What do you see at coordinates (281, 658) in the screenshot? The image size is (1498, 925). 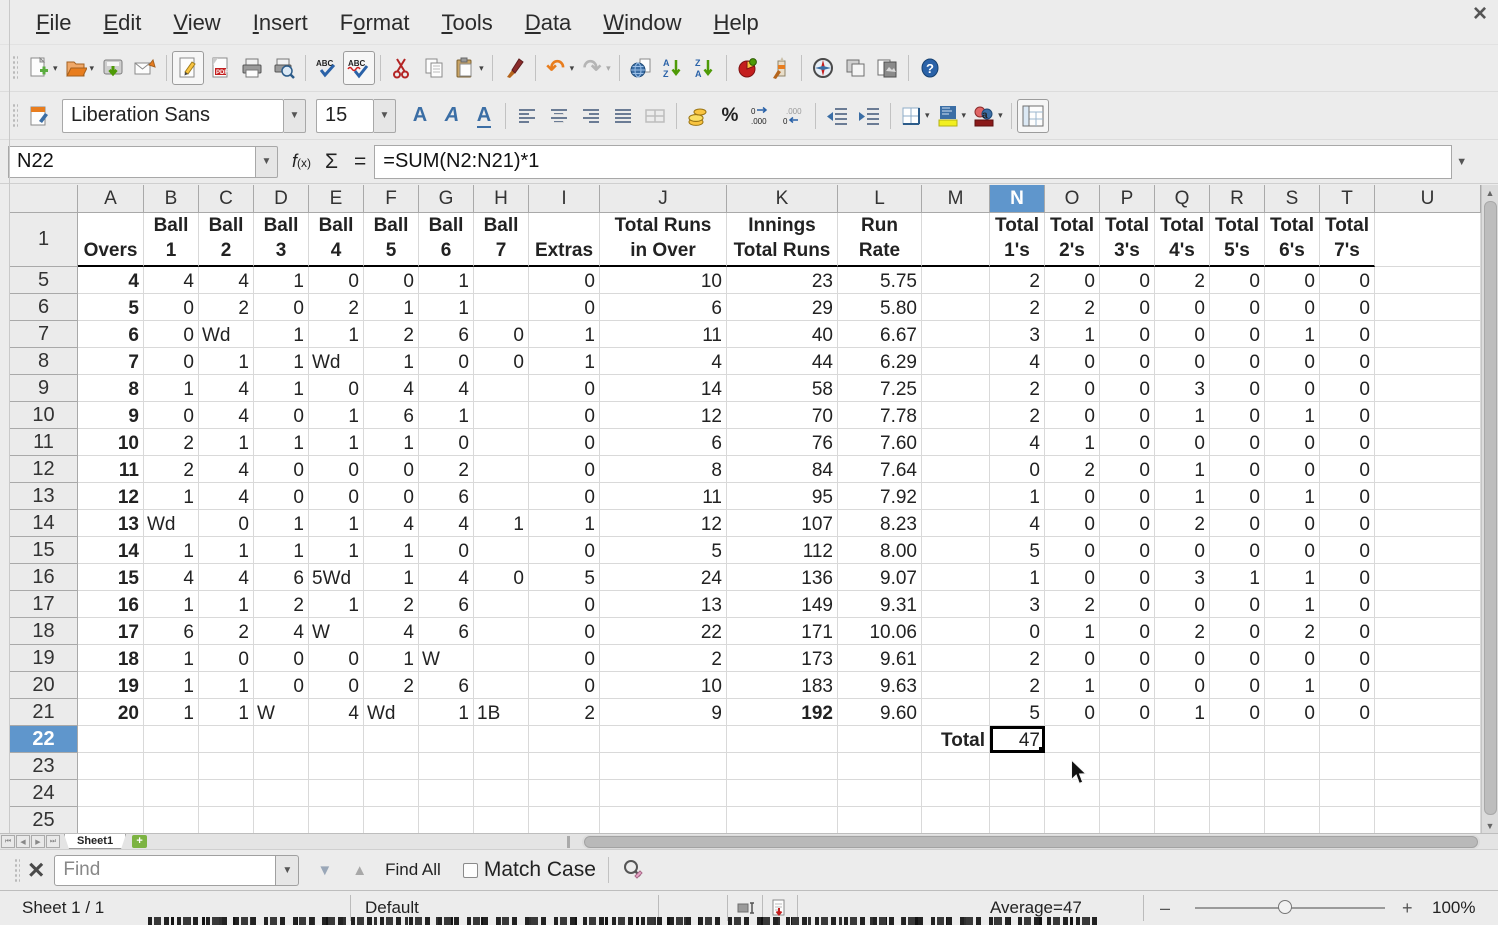 I see `cell-D19: 0` at bounding box center [281, 658].